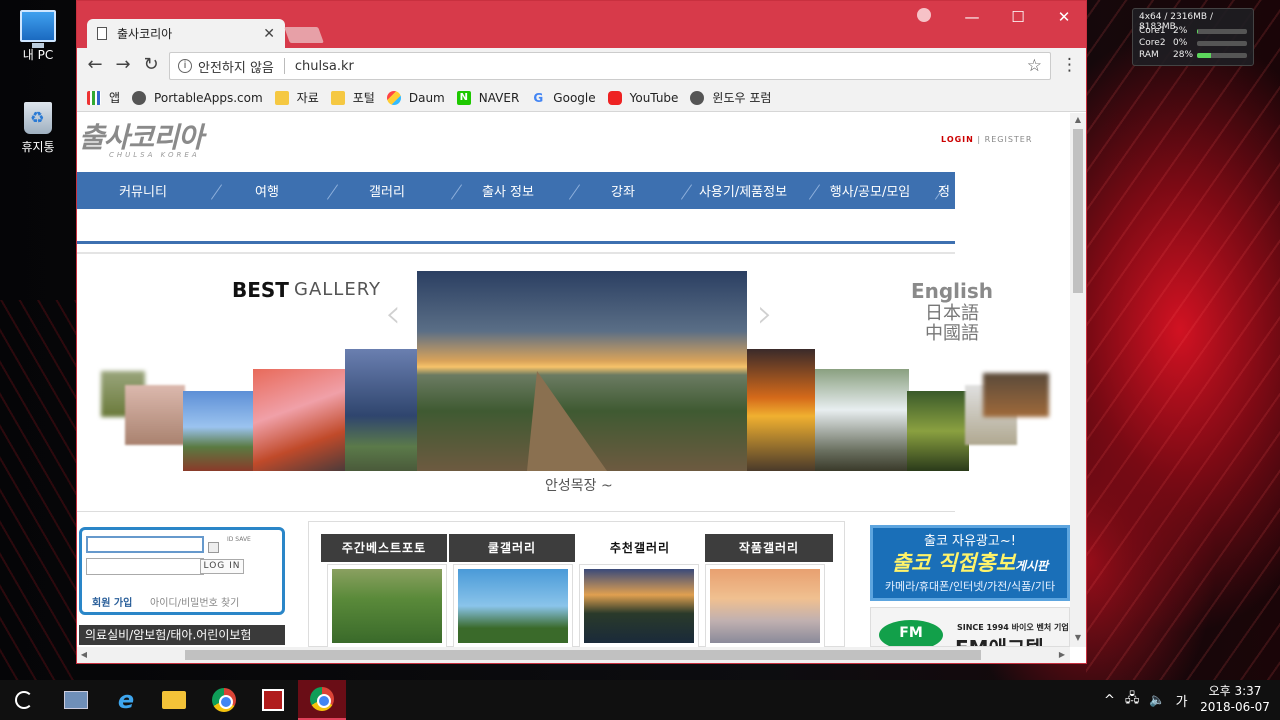  I want to click on vertical-scroll-thumb, so click(1078, 211).